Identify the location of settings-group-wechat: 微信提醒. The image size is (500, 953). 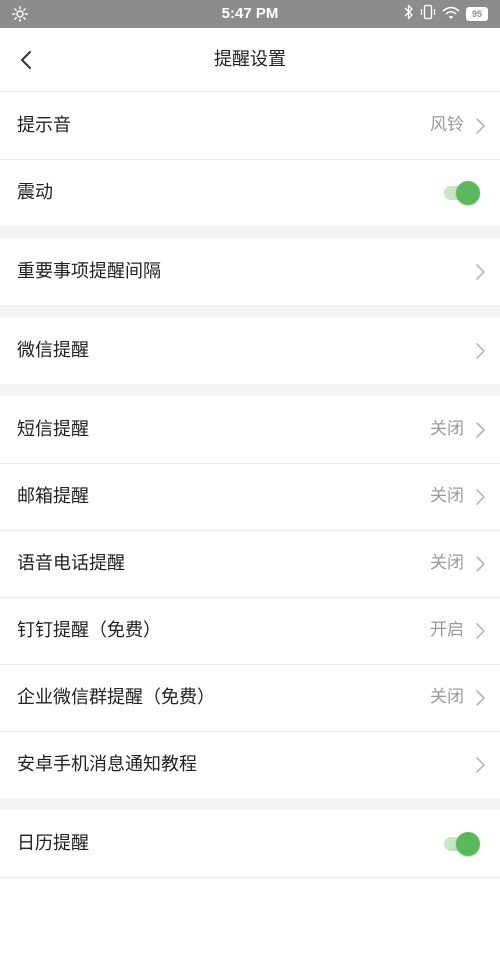
(250, 350).